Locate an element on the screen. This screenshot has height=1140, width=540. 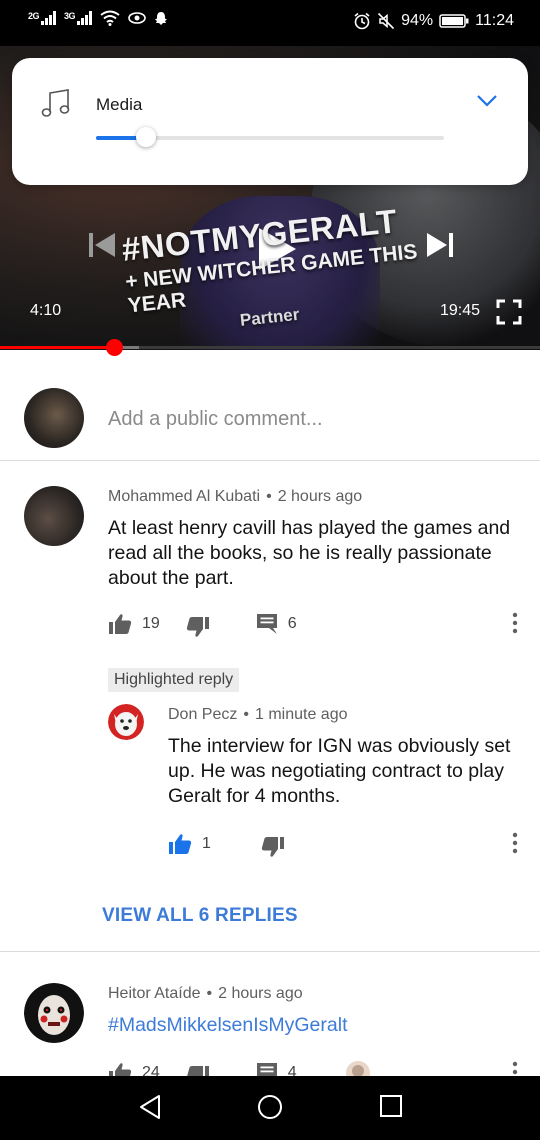
total-time: 19:45 is located at coordinates (459, 310).